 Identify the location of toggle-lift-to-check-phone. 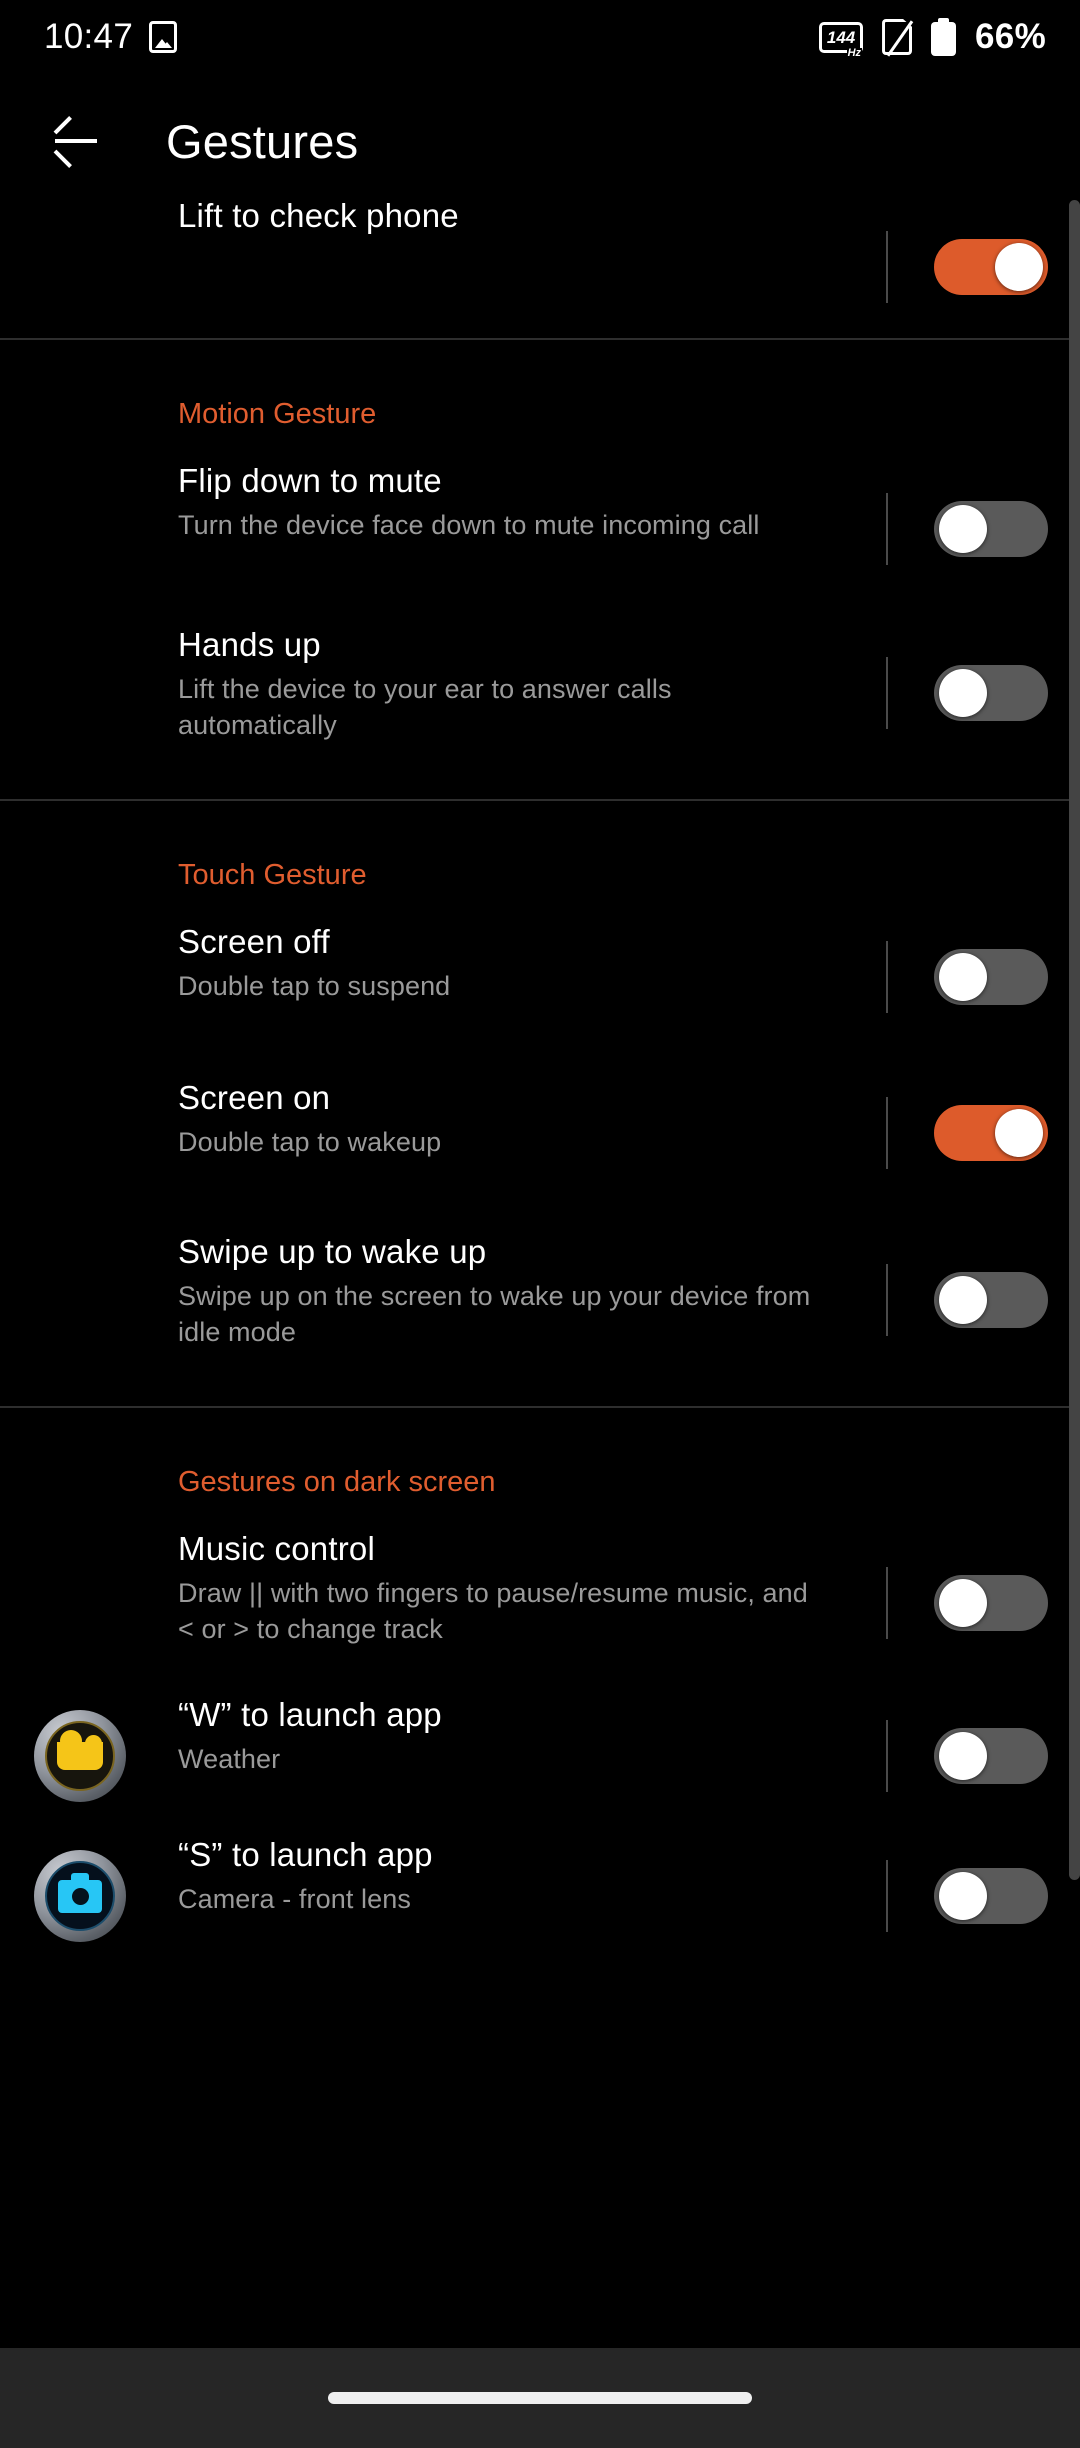
(991, 267).